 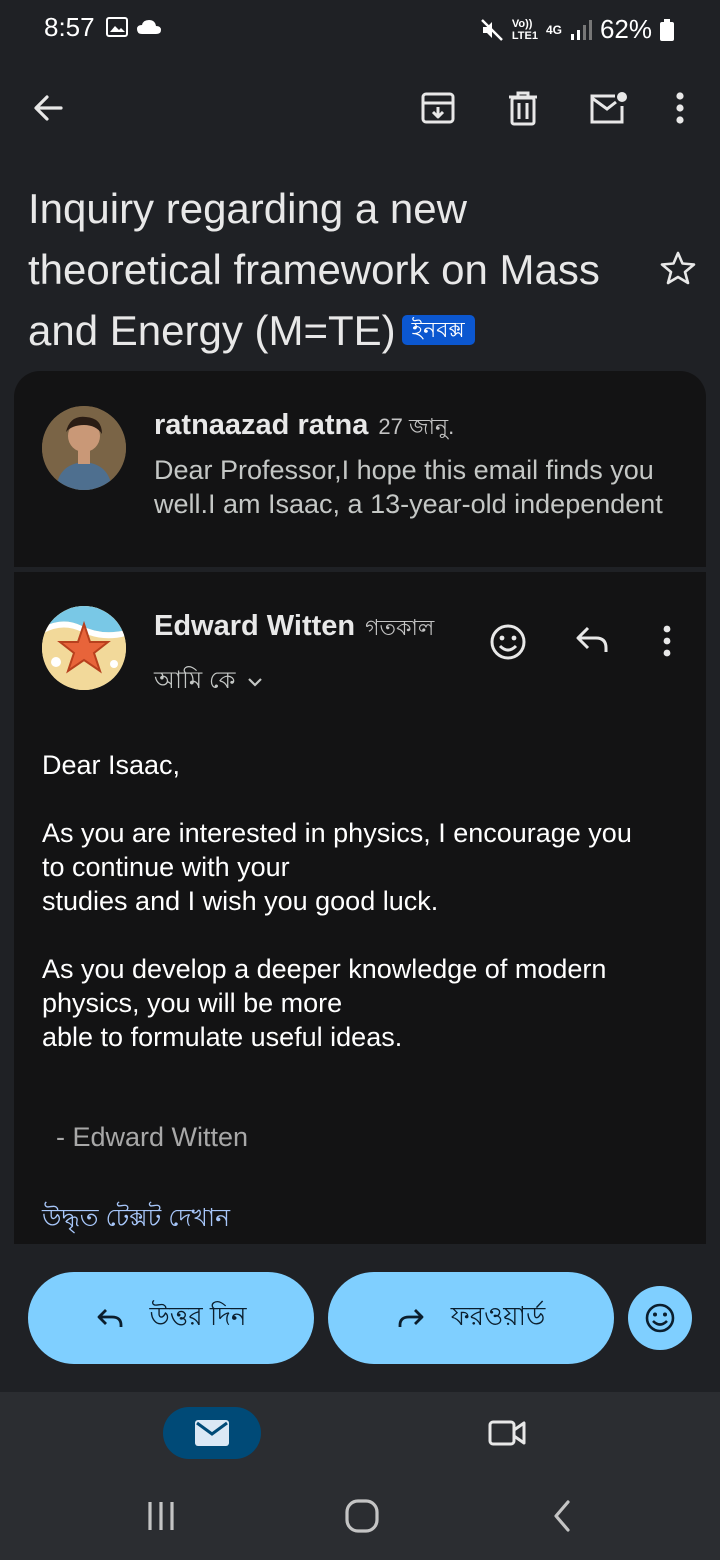 I want to click on mail-icon, so click(x=212, y=1433).